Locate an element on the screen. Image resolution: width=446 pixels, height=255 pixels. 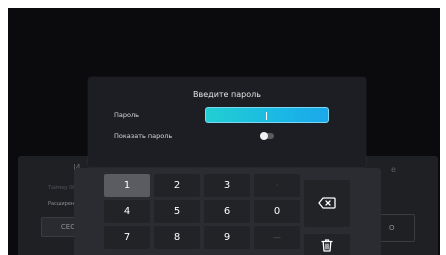
password-label: Пароль is located at coordinates (126, 115).